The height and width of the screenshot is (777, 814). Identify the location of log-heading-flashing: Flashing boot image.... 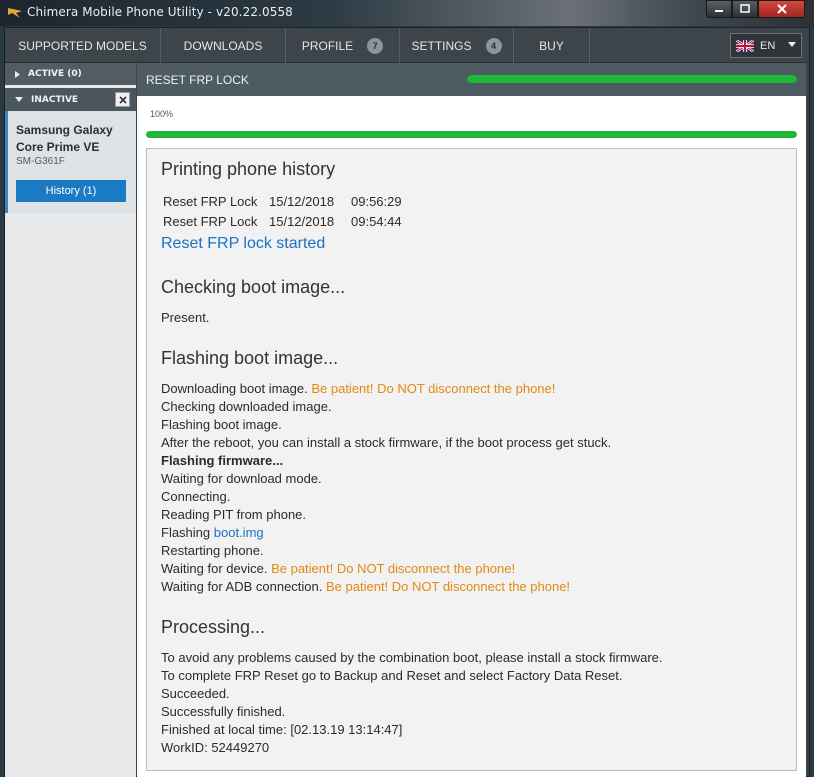
(250, 358).